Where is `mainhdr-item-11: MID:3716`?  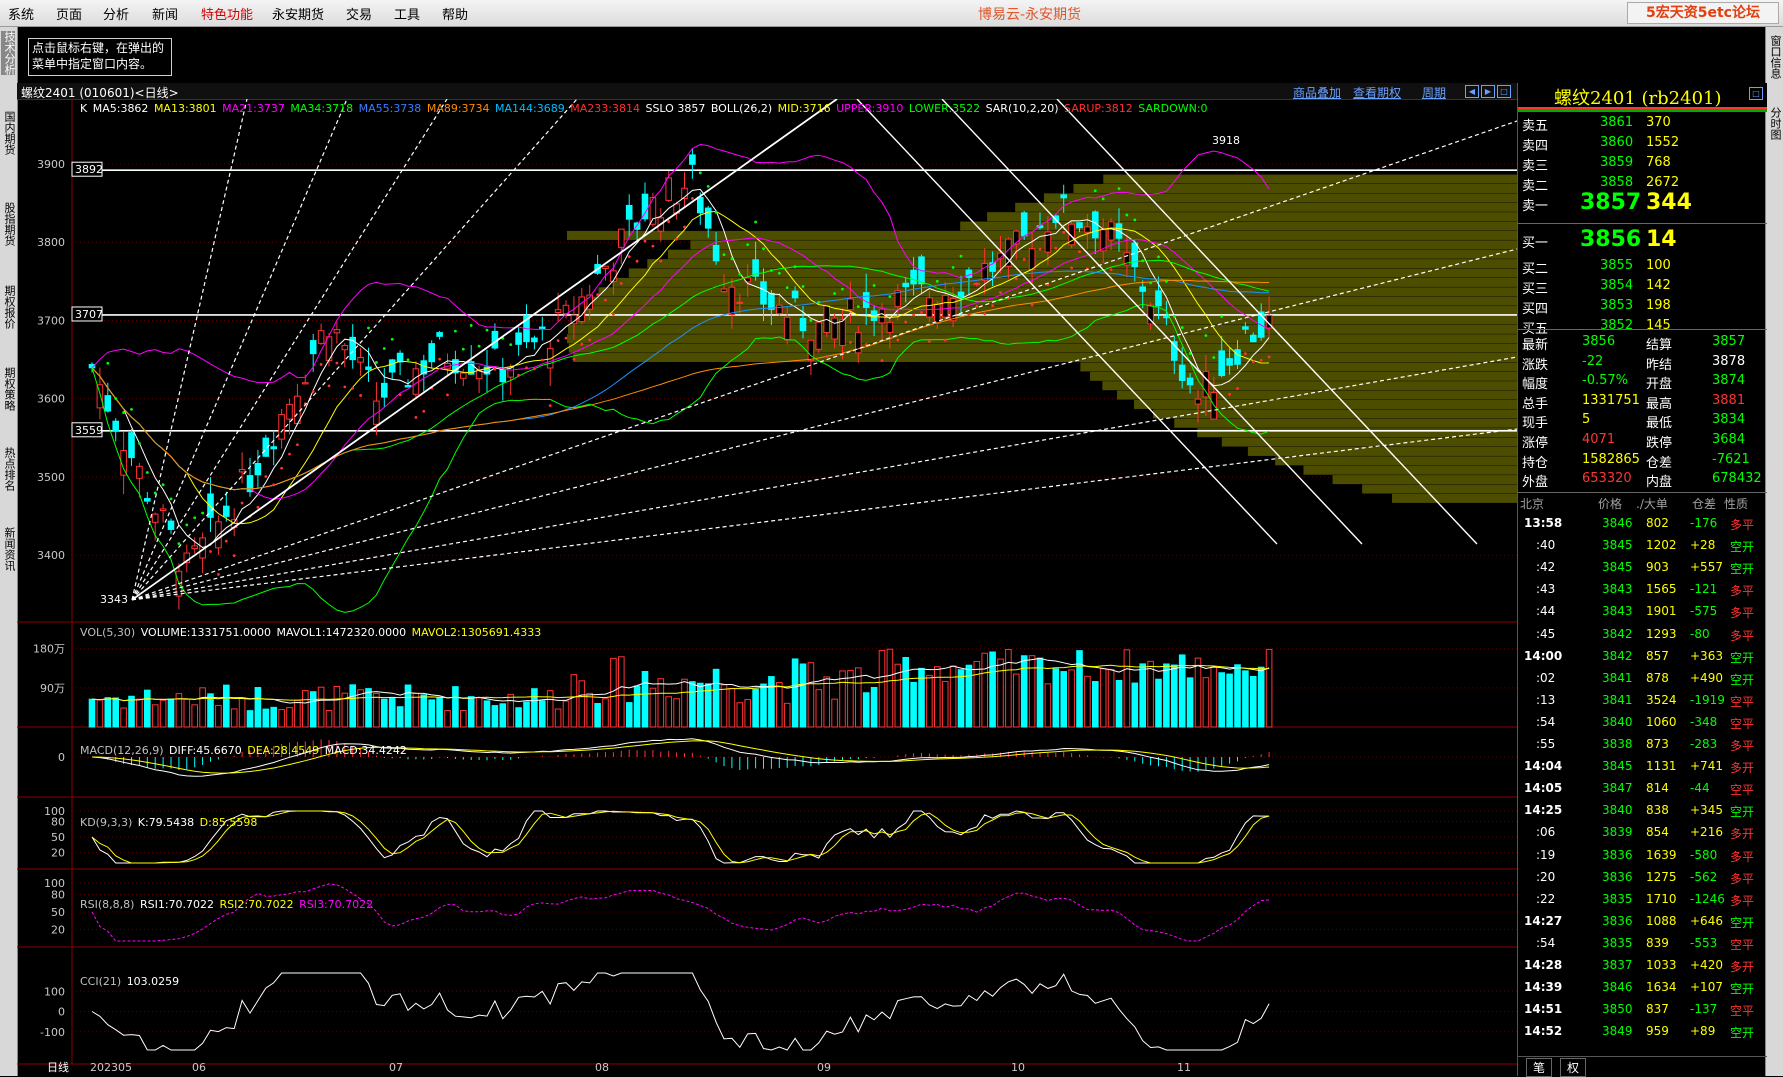
mainhdr-item-11: MID:3716 is located at coordinates (806, 108).